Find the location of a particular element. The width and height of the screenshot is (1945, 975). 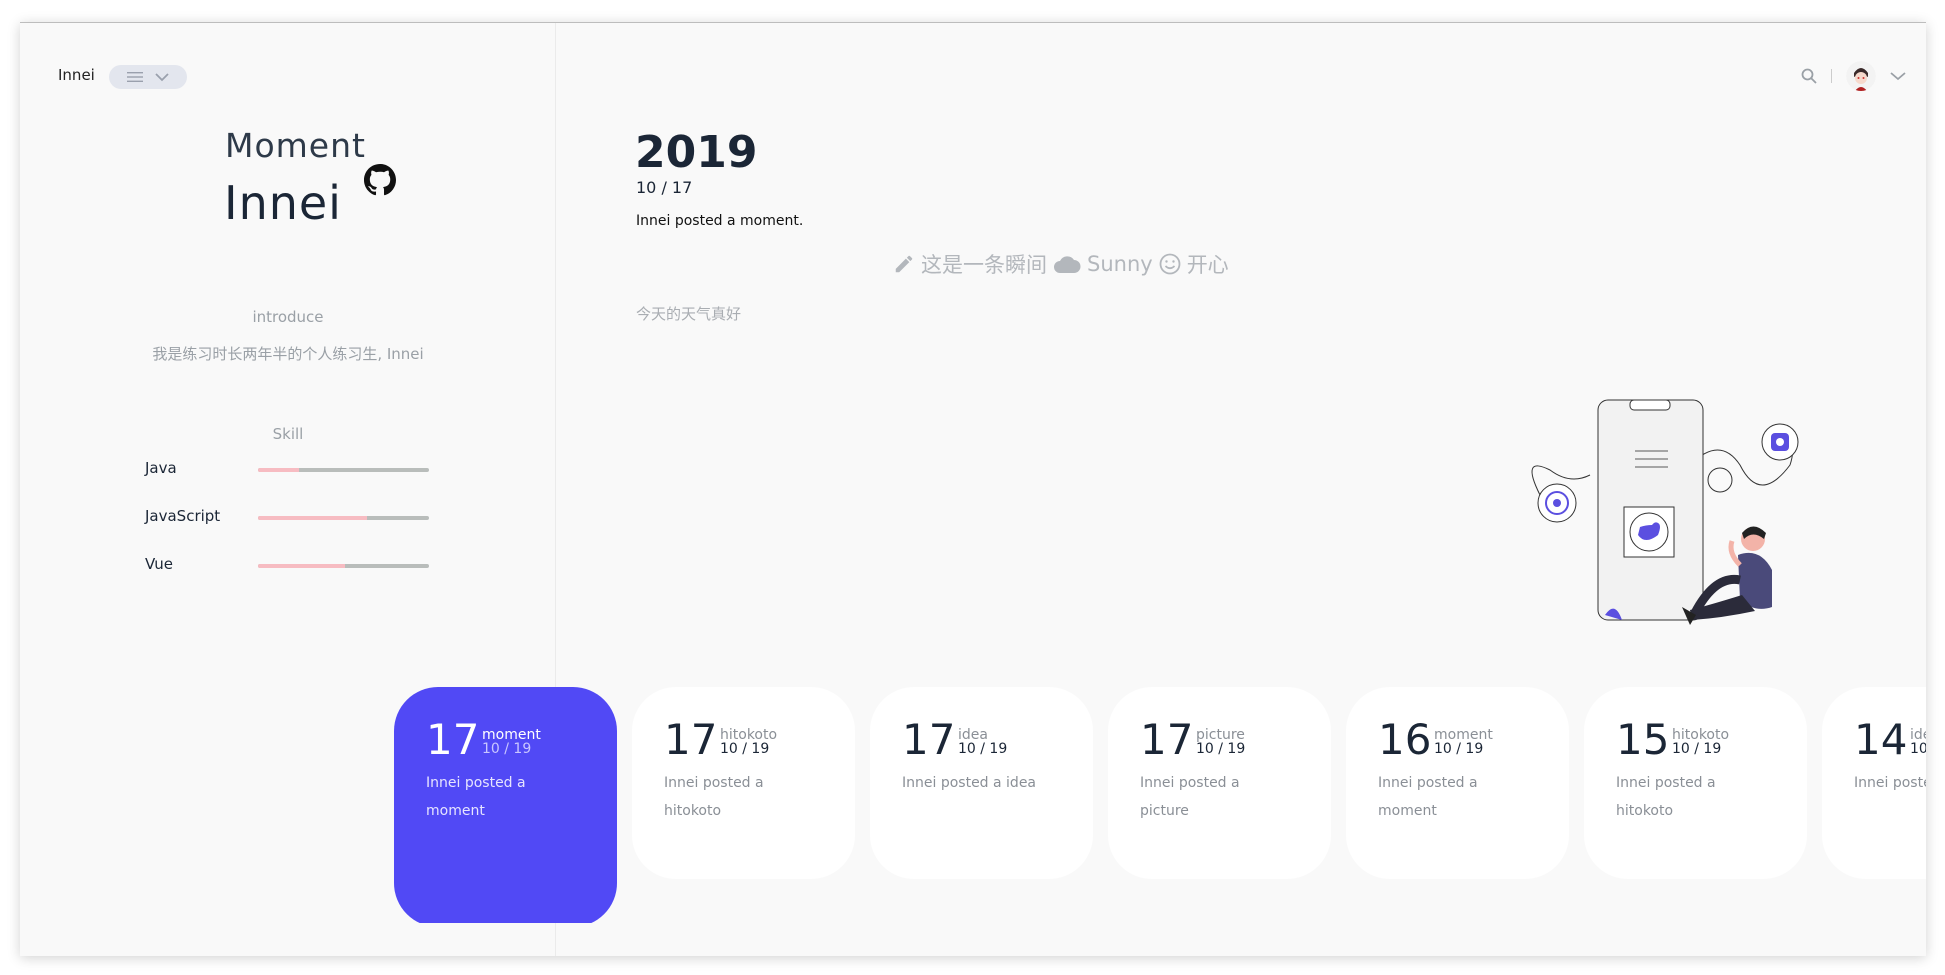

introduce-label: introduce is located at coordinates (288, 317).